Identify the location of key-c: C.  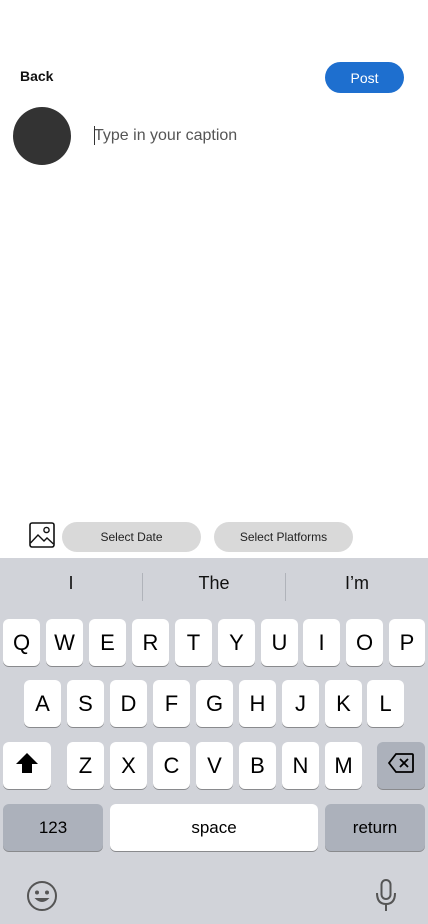
(171, 765).